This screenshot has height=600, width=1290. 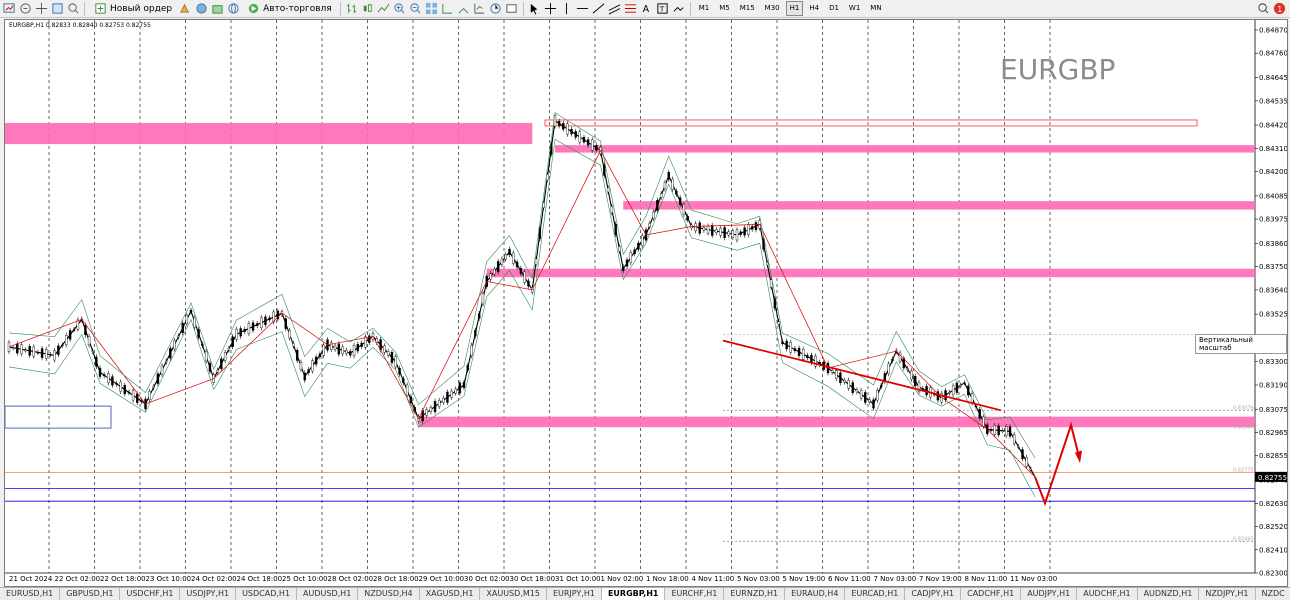 What do you see at coordinates (9, 9) in the screenshot?
I see `new-chart-icon` at bounding box center [9, 9].